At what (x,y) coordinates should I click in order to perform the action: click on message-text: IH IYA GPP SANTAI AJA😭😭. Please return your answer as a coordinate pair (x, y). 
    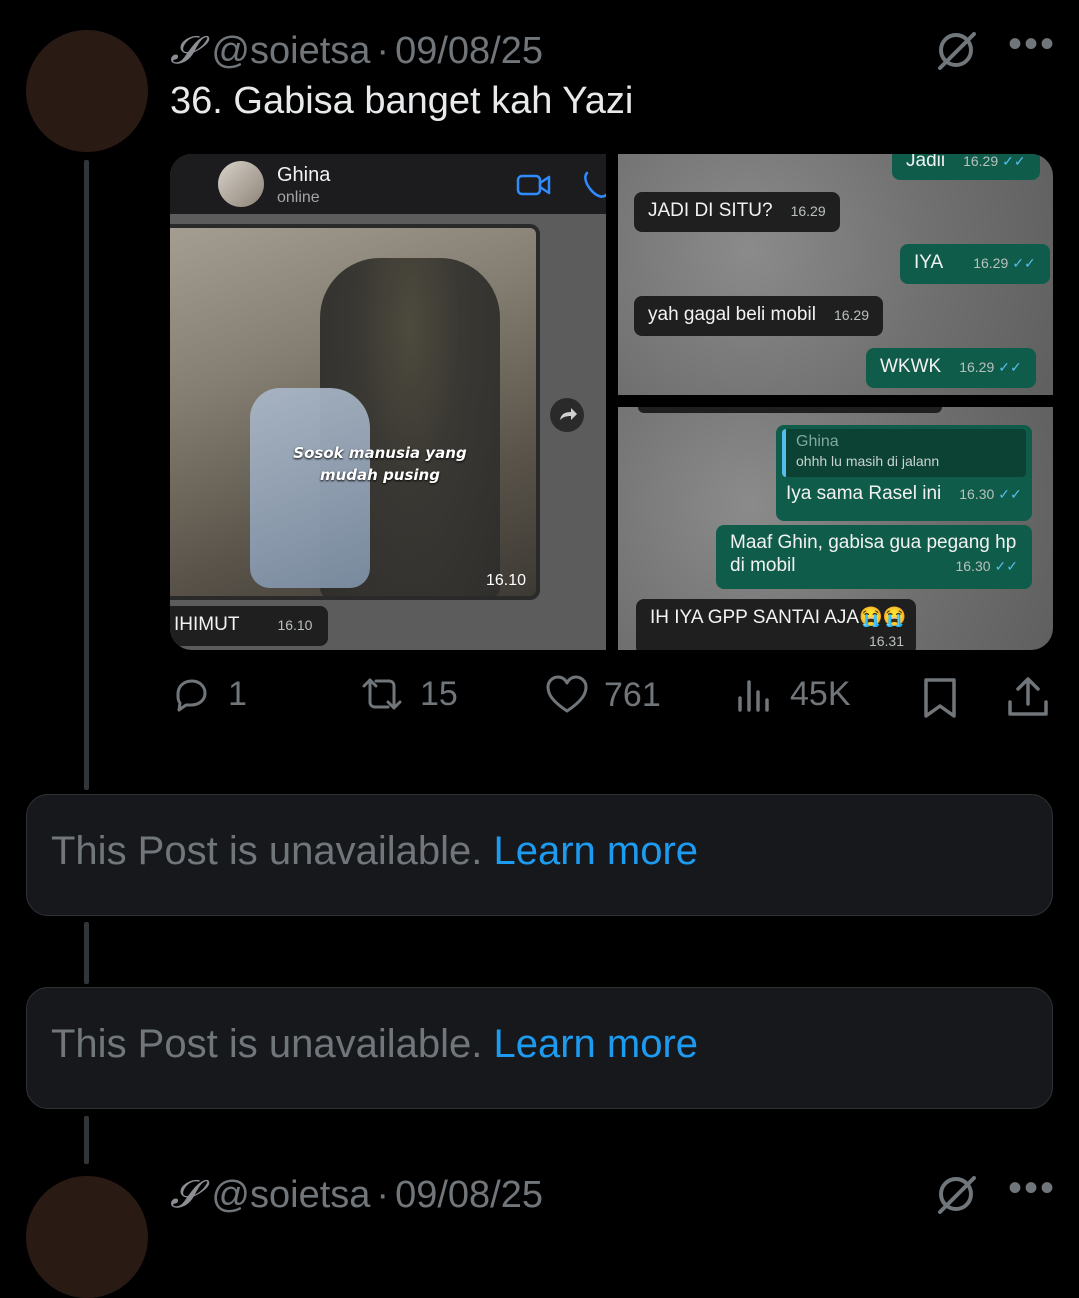
    Looking at the image, I should click on (778, 617).